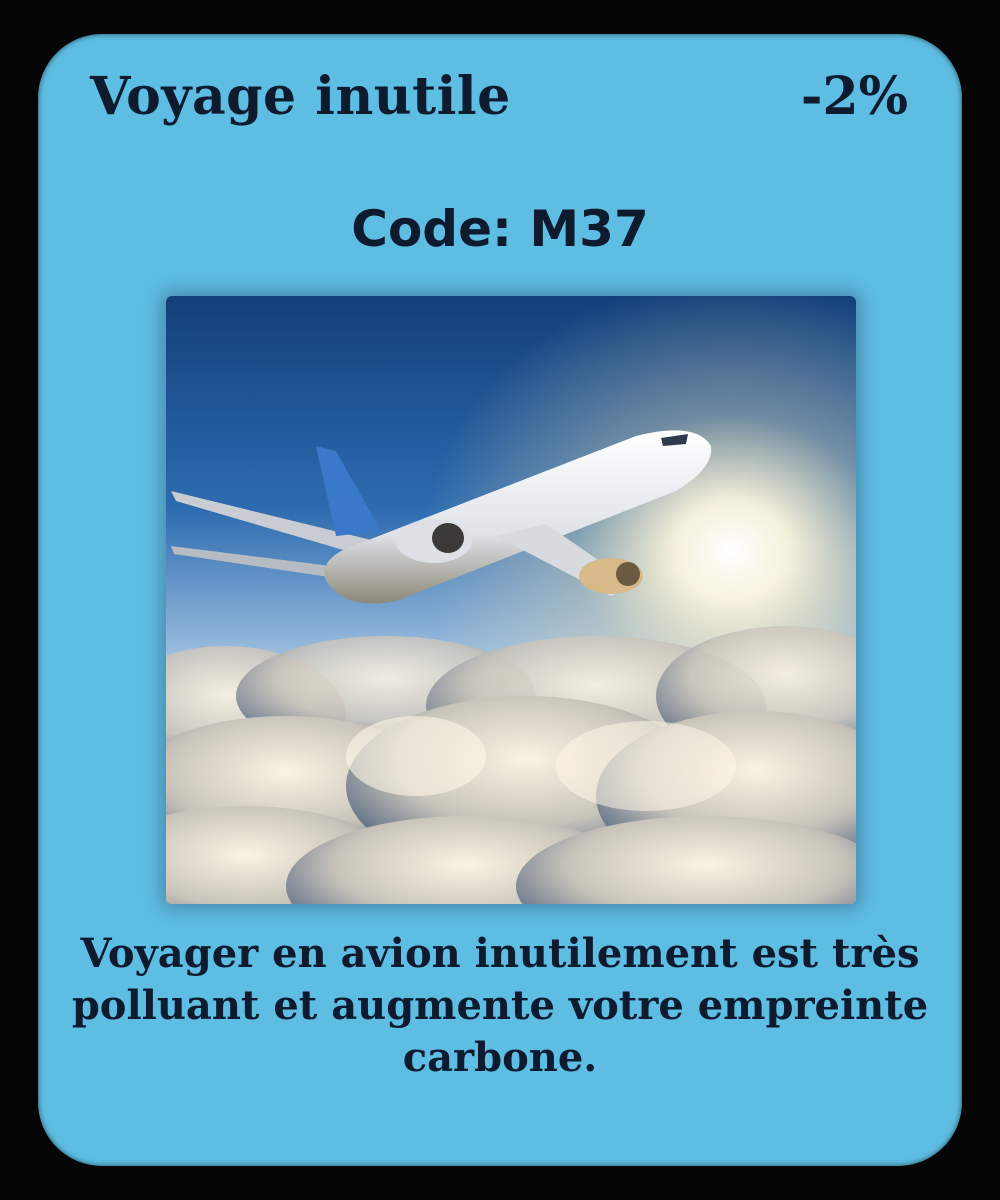 The height and width of the screenshot is (1200, 1000). I want to click on penalty-value: -2%, so click(854, 96).